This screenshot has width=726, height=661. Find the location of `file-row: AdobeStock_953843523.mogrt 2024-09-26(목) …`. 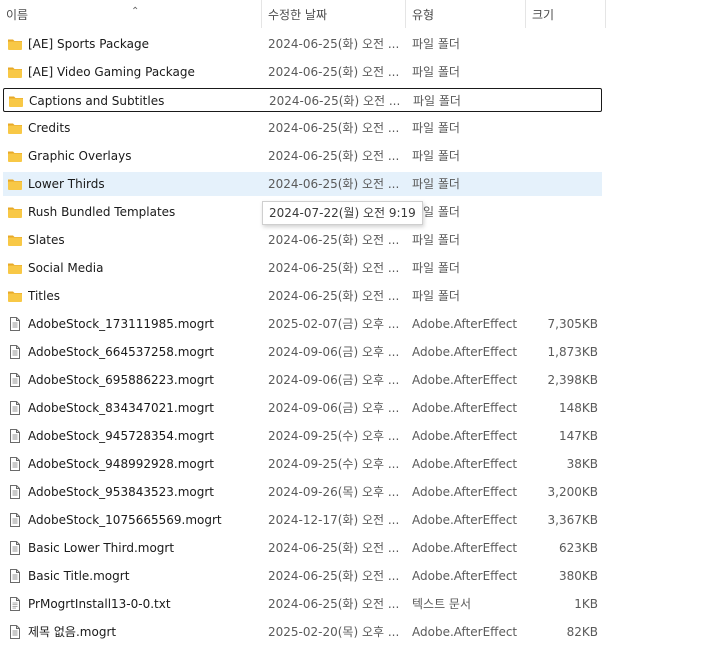

file-row: AdobeStock_953843523.mogrt 2024-09-26(목) … is located at coordinates (302, 492).